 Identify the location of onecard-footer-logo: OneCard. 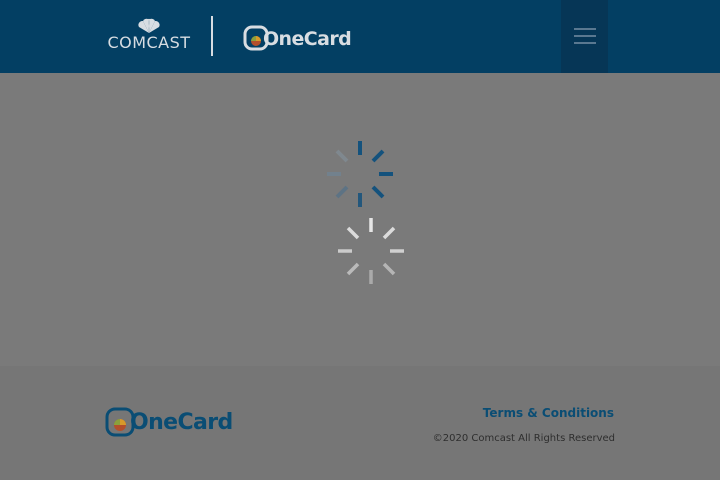
(169, 423).